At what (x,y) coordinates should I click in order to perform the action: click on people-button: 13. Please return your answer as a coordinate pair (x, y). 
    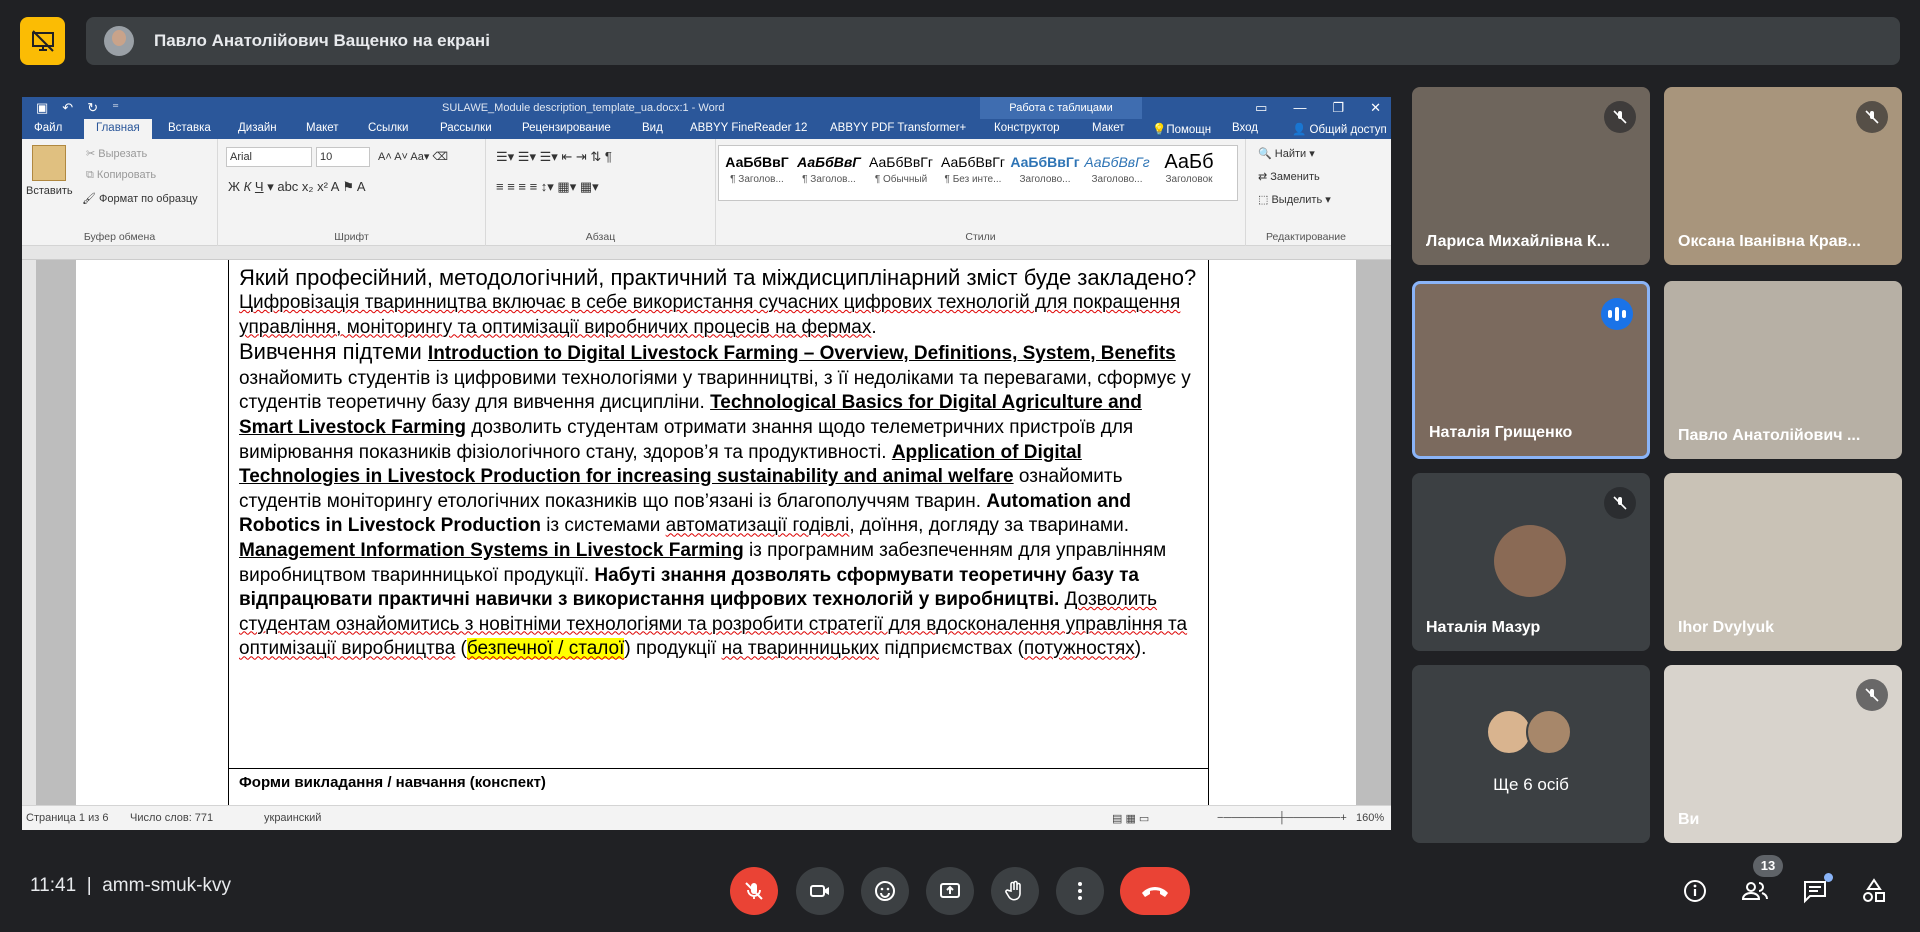
    Looking at the image, I should click on (1761, 881).